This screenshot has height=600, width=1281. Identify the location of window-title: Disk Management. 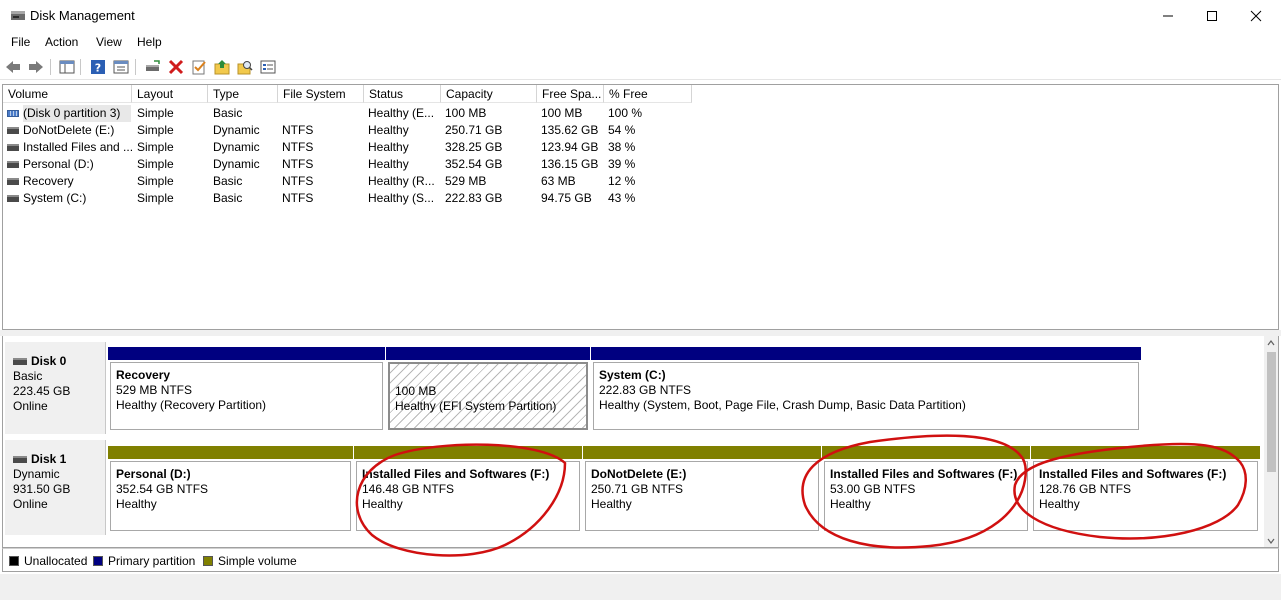
(82, 15).